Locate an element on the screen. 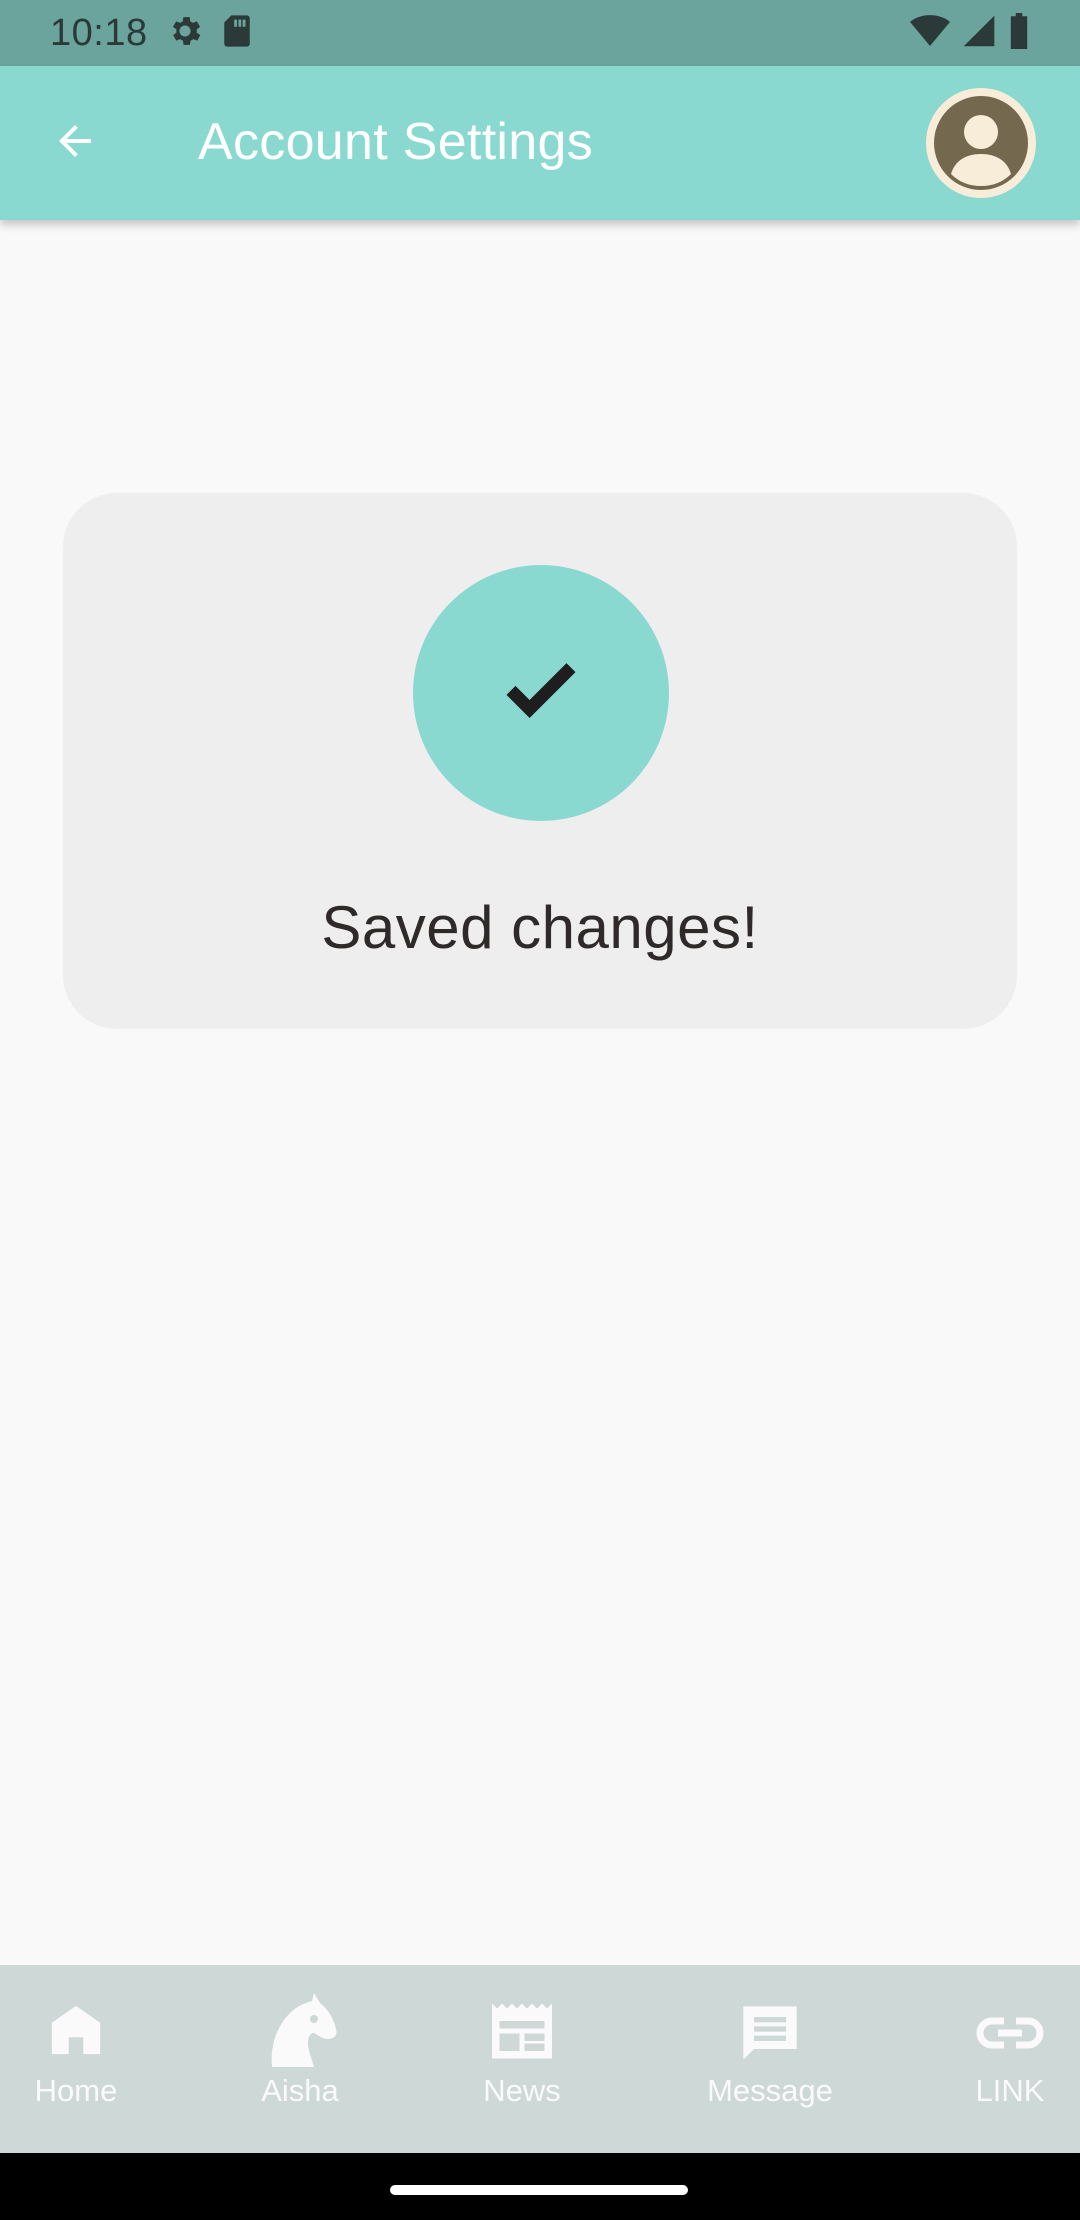  horse-head-icon is located at coordinates (300, 2033).